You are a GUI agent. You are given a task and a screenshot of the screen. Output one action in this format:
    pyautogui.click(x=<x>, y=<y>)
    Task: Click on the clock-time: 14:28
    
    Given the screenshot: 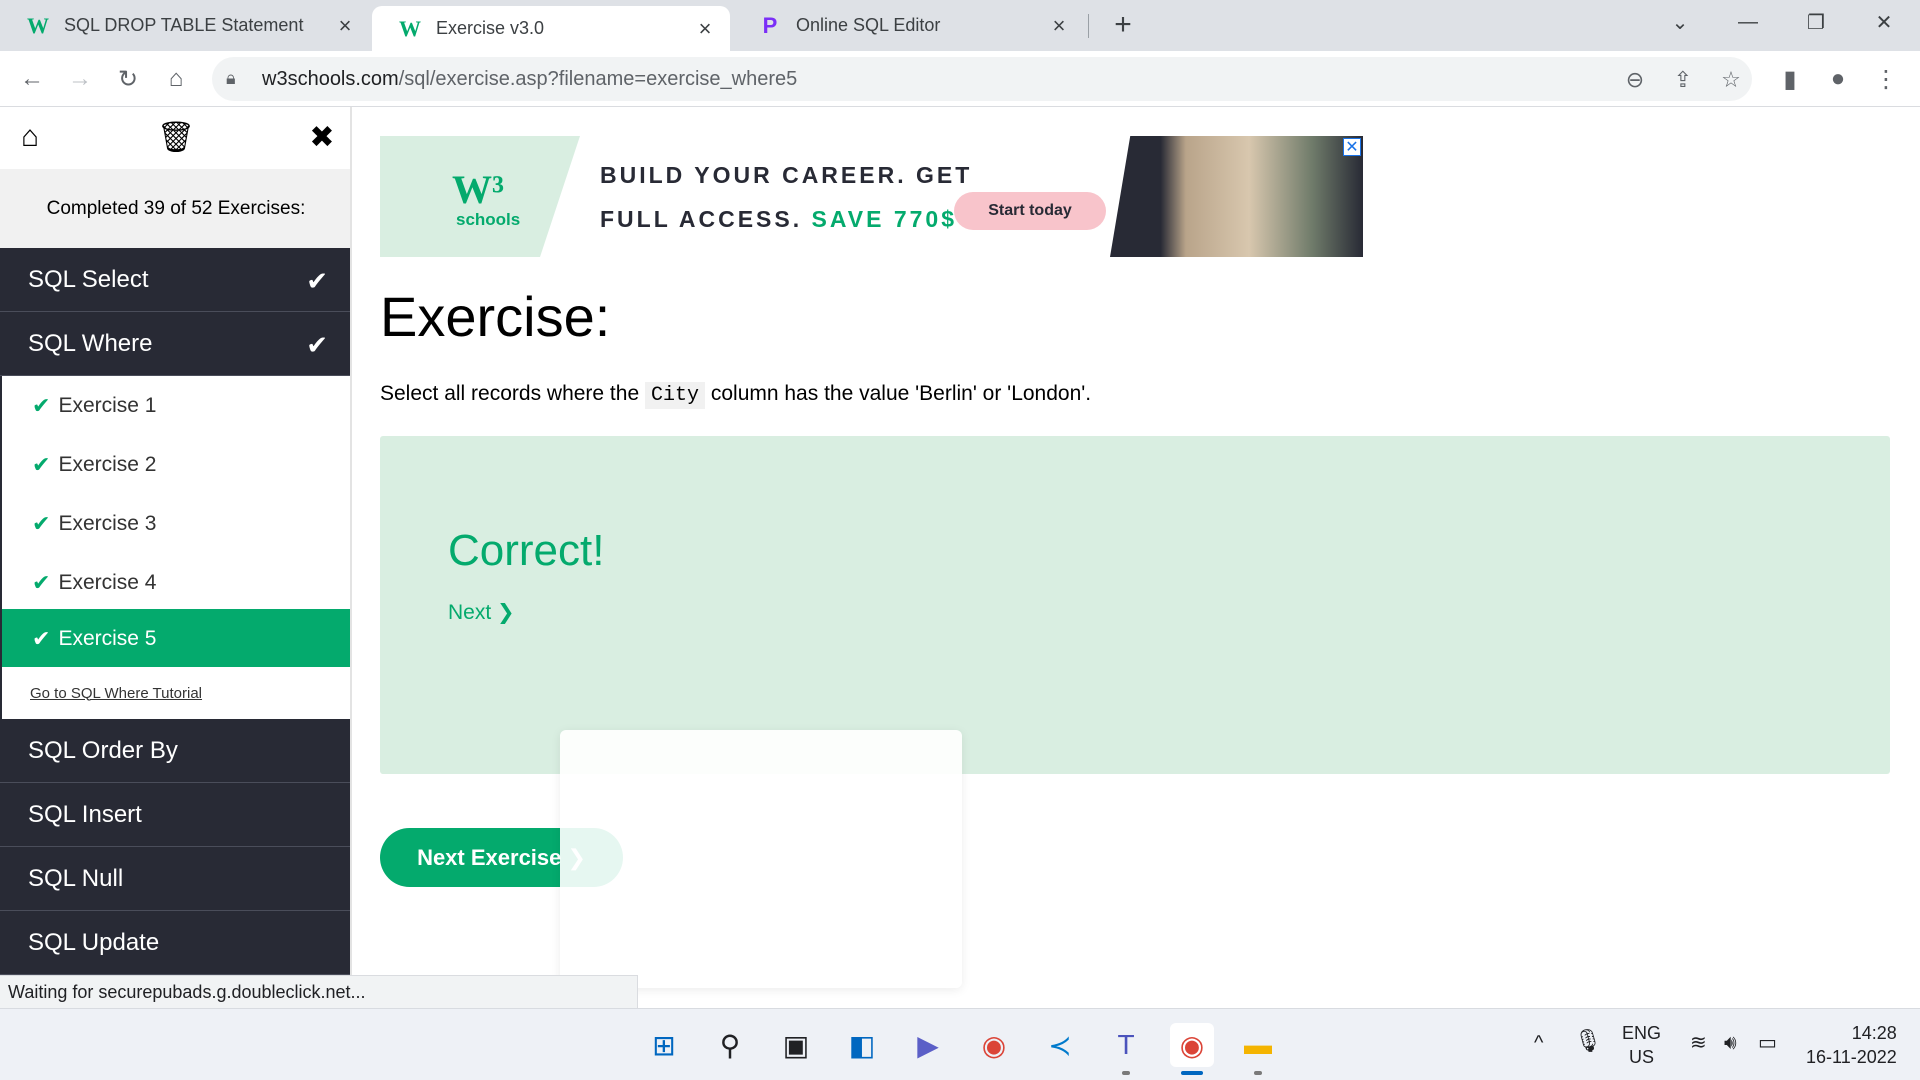 What is the action you would take?
    pyautogui.click(x=1874, y=1033)
    